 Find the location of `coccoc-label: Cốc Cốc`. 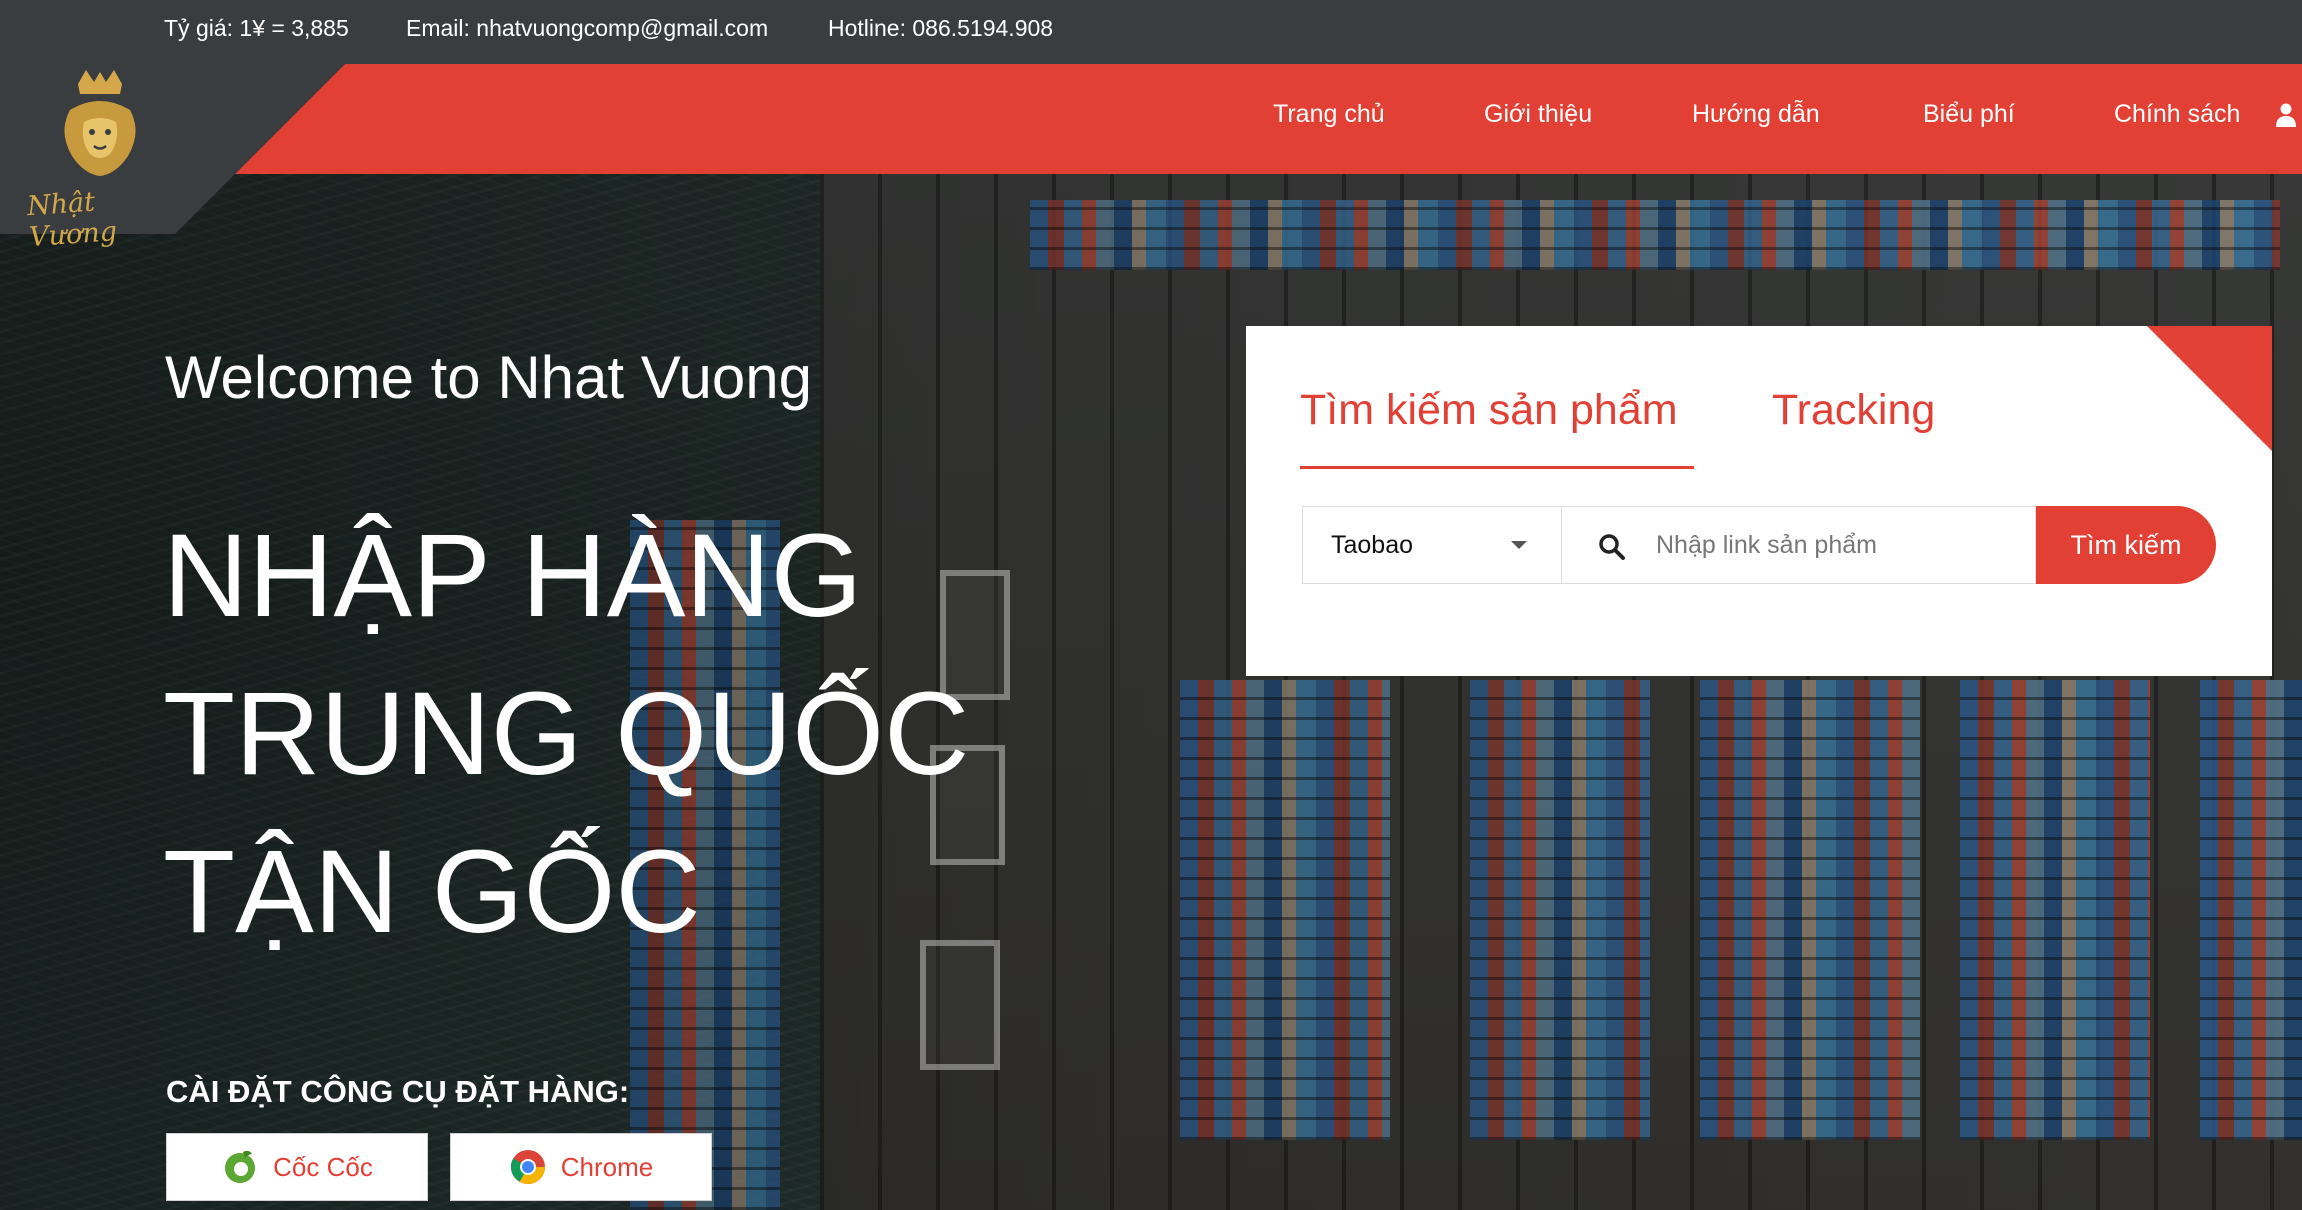

coccoc-label: Cốc Cốc is located at coordinates (323, 1166).